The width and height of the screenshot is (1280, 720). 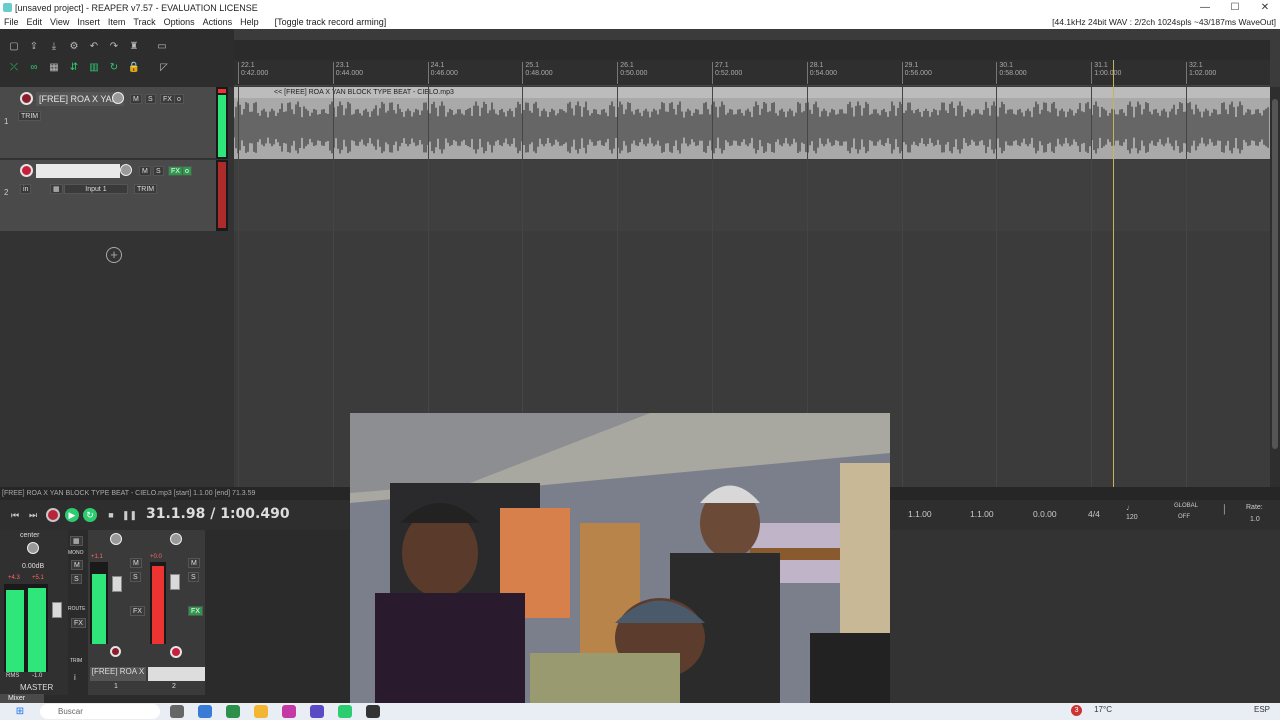 I want to click on auto-crossfade-icon: ⤫, so click(x=14, y=68).